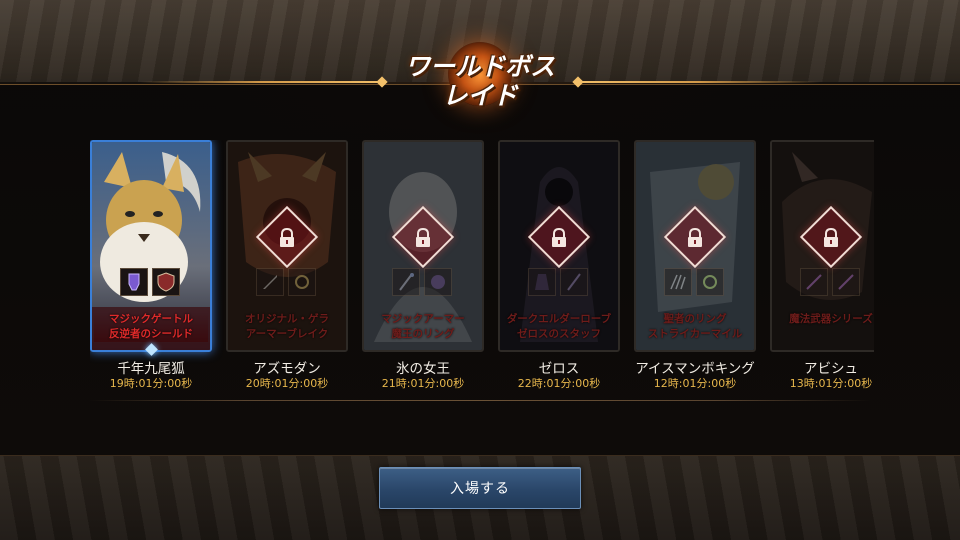 The height and width of the screenshot is (540, 960). Describe the element at coordinates (151, 327) in the screenshot. I see `reward-text: マジックゲートル 反逆者のシールド` at that location.